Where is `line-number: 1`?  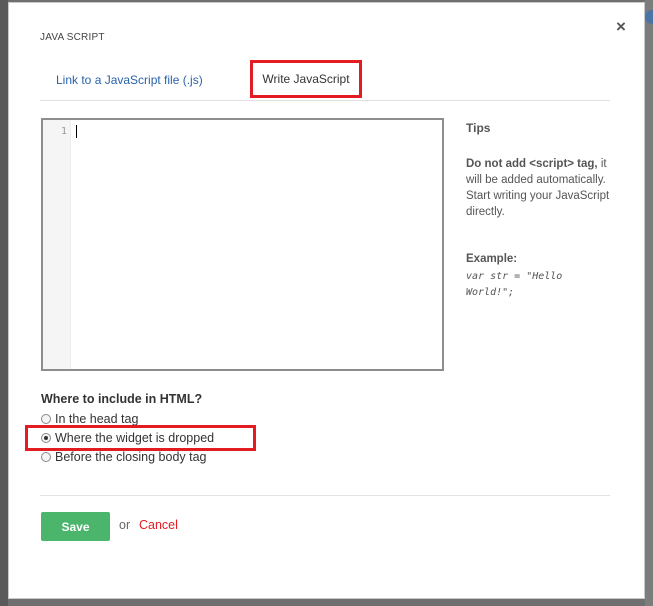 line-number: 1 is located at coordinates (63, 131).